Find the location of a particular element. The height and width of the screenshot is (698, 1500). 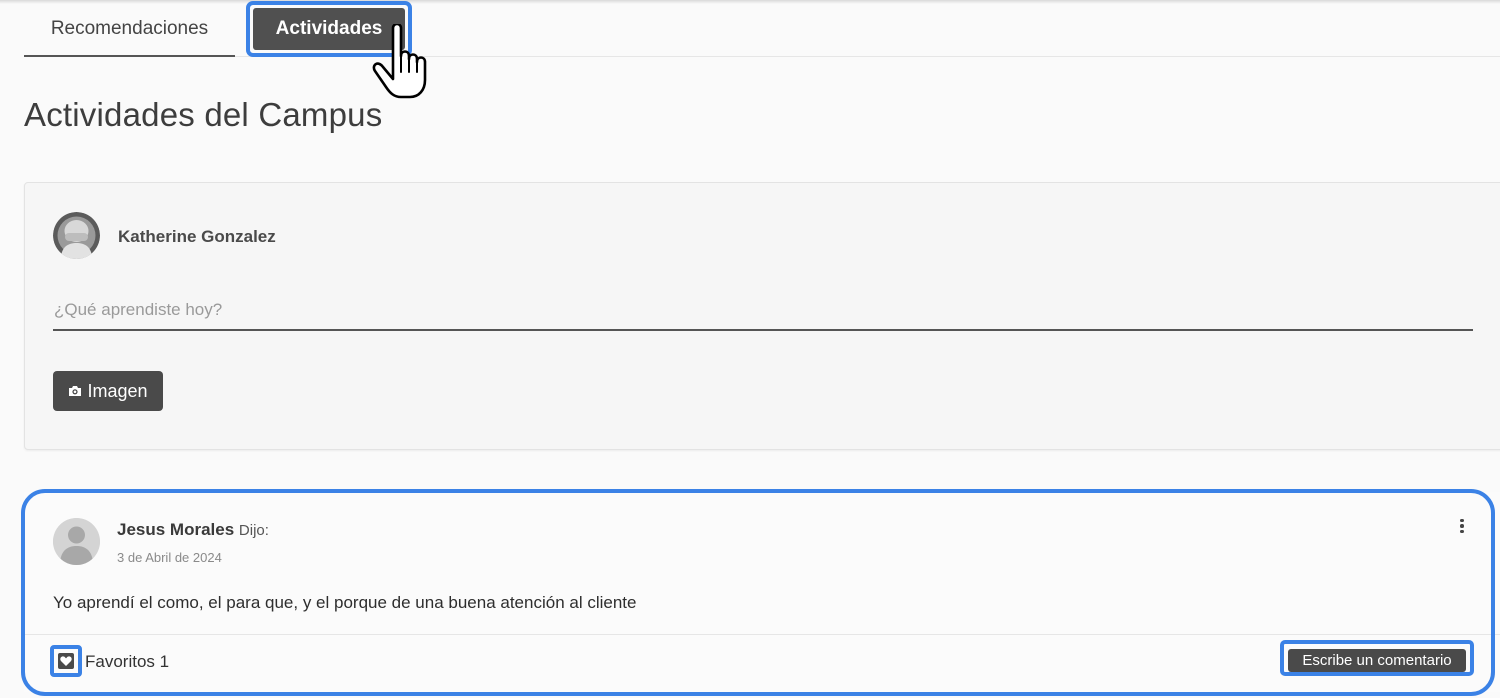

tab-actividades-label: Actividades is located at coordinates (329, 28).